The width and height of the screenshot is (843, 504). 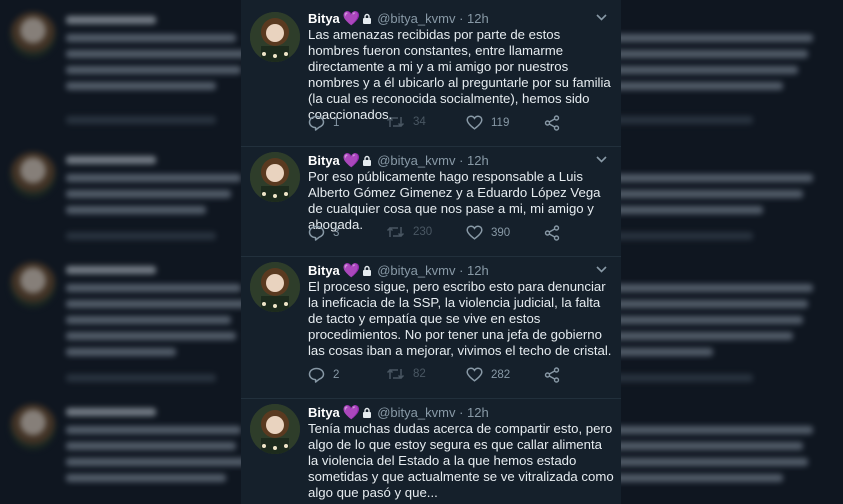 I want to click on like-button: 119, so click(x=487, y=122).